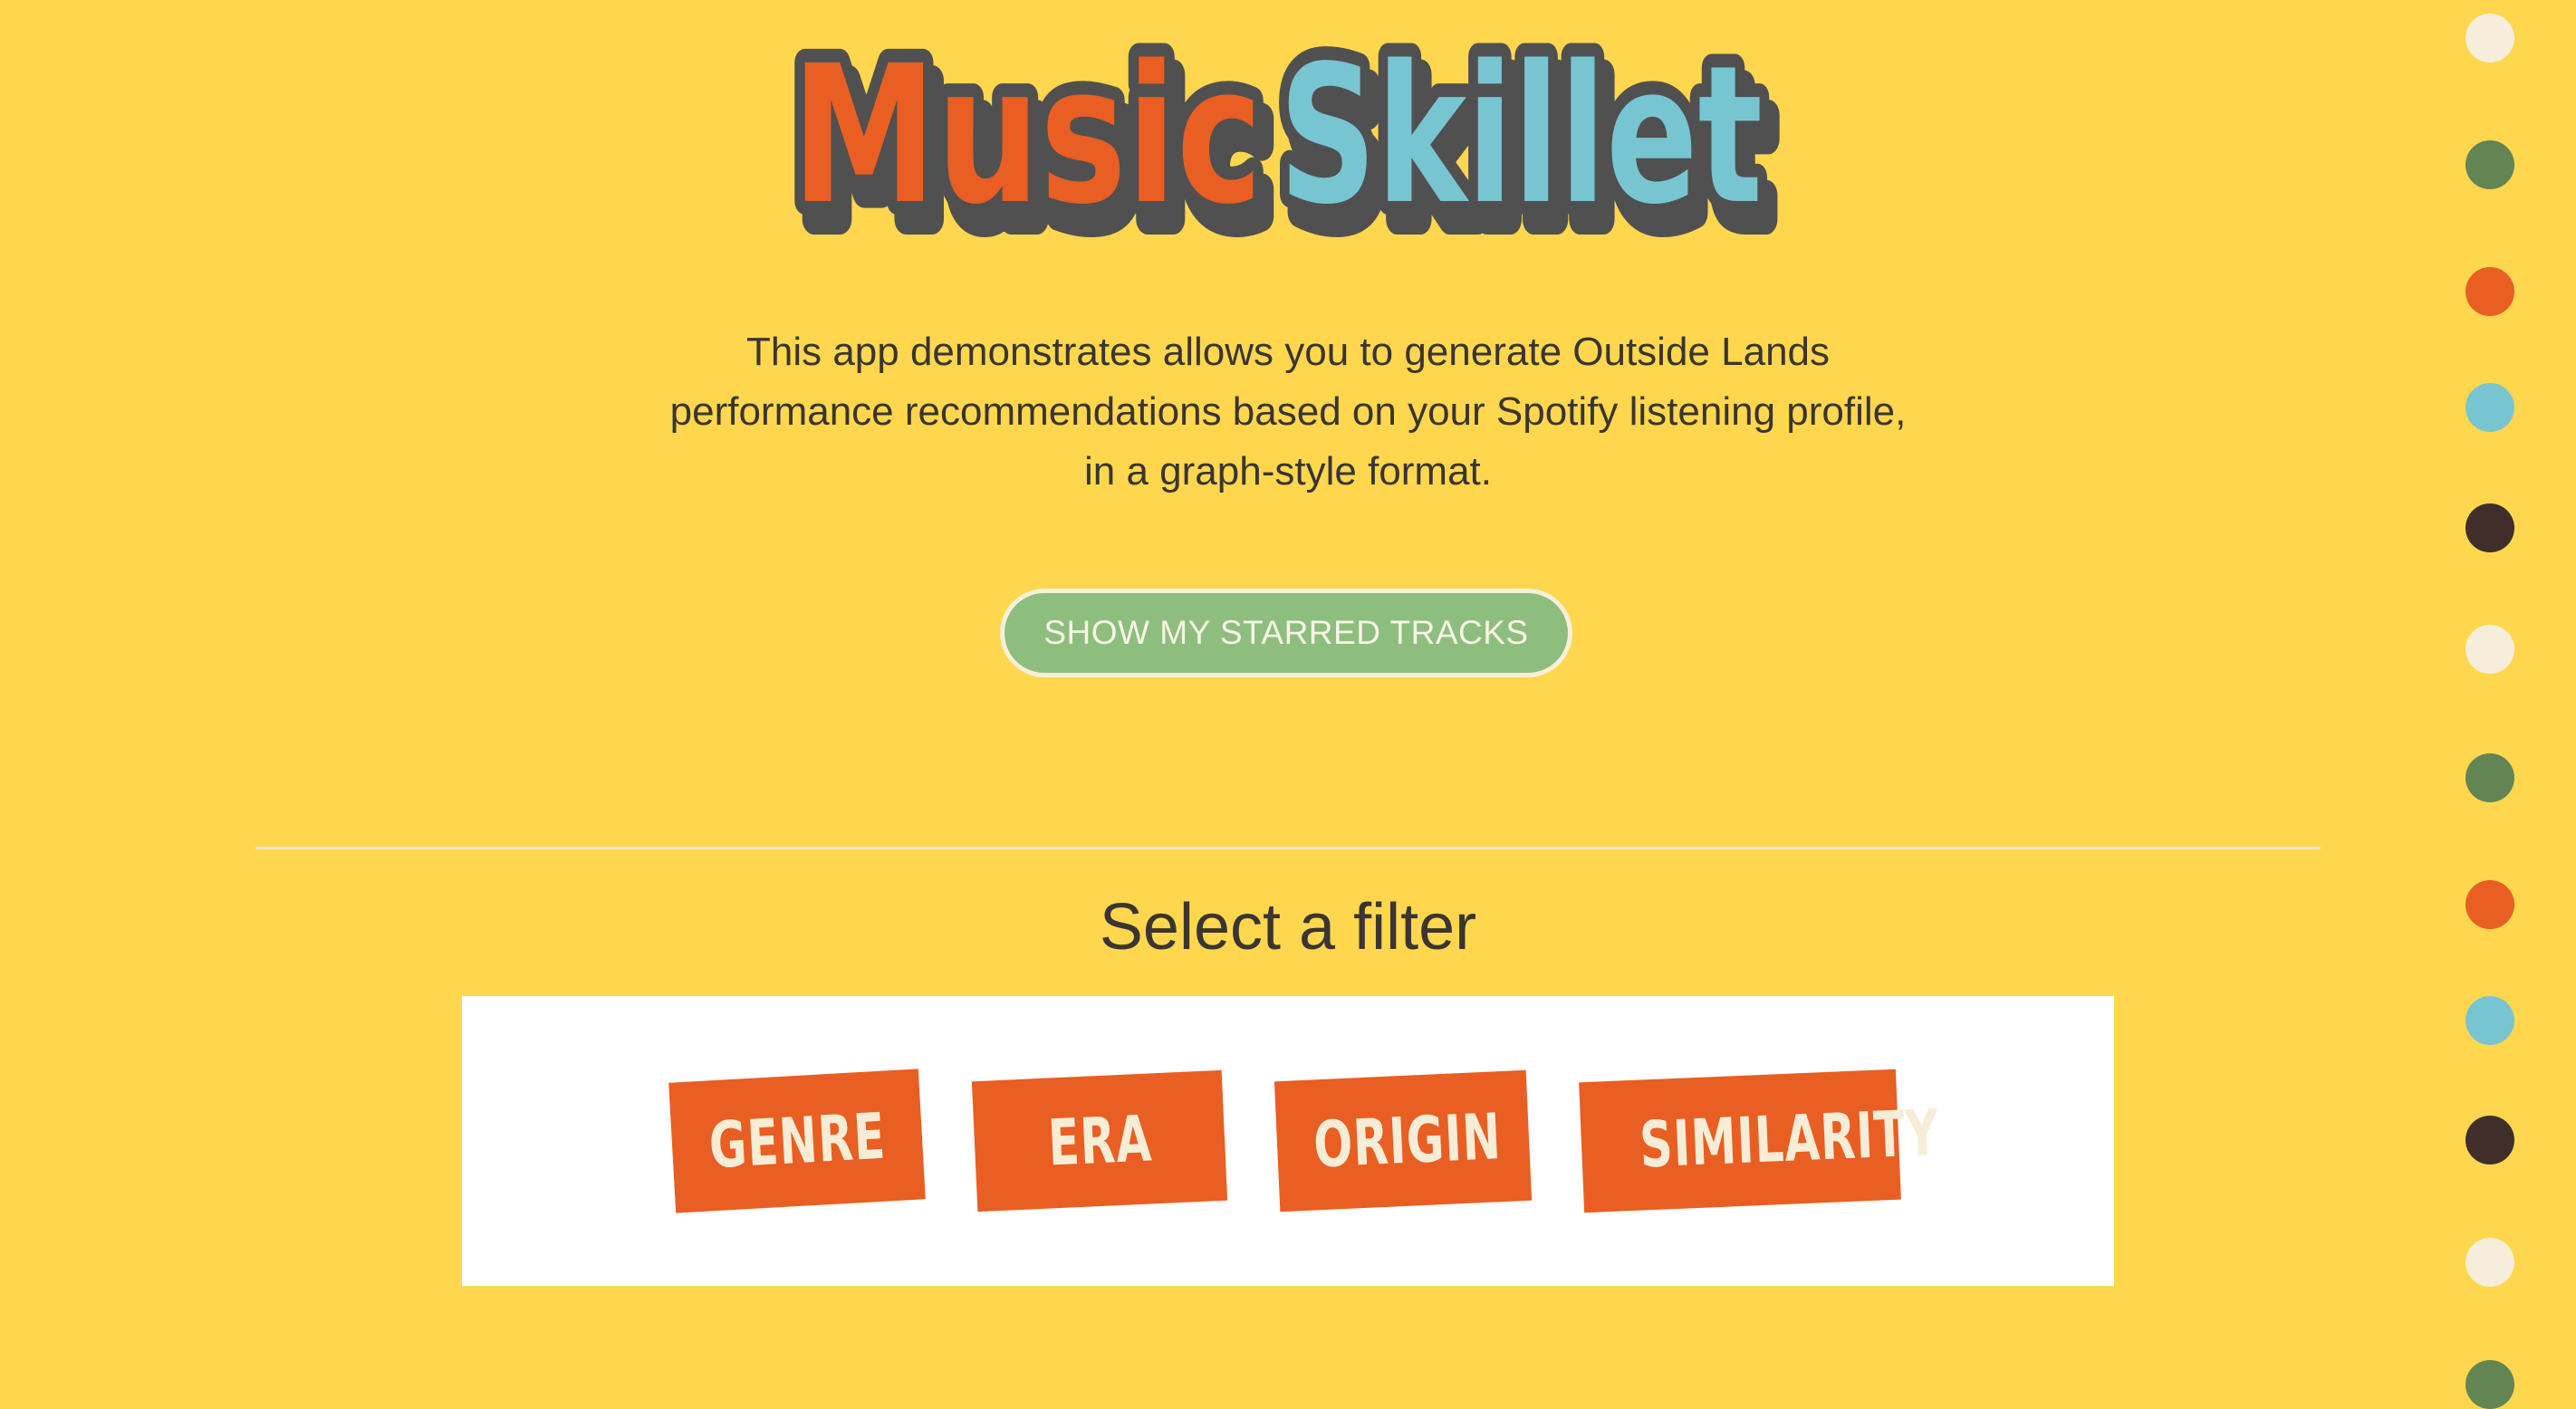 Image resolution: width=2576 pixels, height=1409 pixels. What do you see at coordinates (1286, 633) in the screenshot?
I see `show-starred-tracks-button: SHOW MY STARRED TRACKS` at bounding box center [1286, 633].